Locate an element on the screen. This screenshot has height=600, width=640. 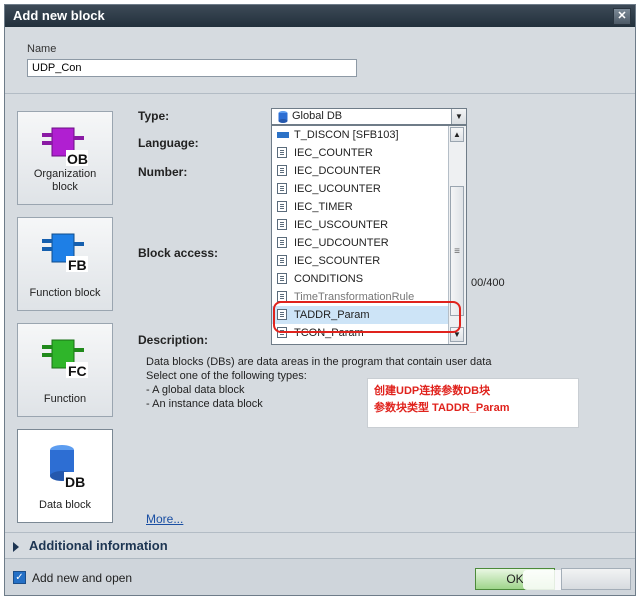
tile-caption: Data block is located at coordinates (65, 505).